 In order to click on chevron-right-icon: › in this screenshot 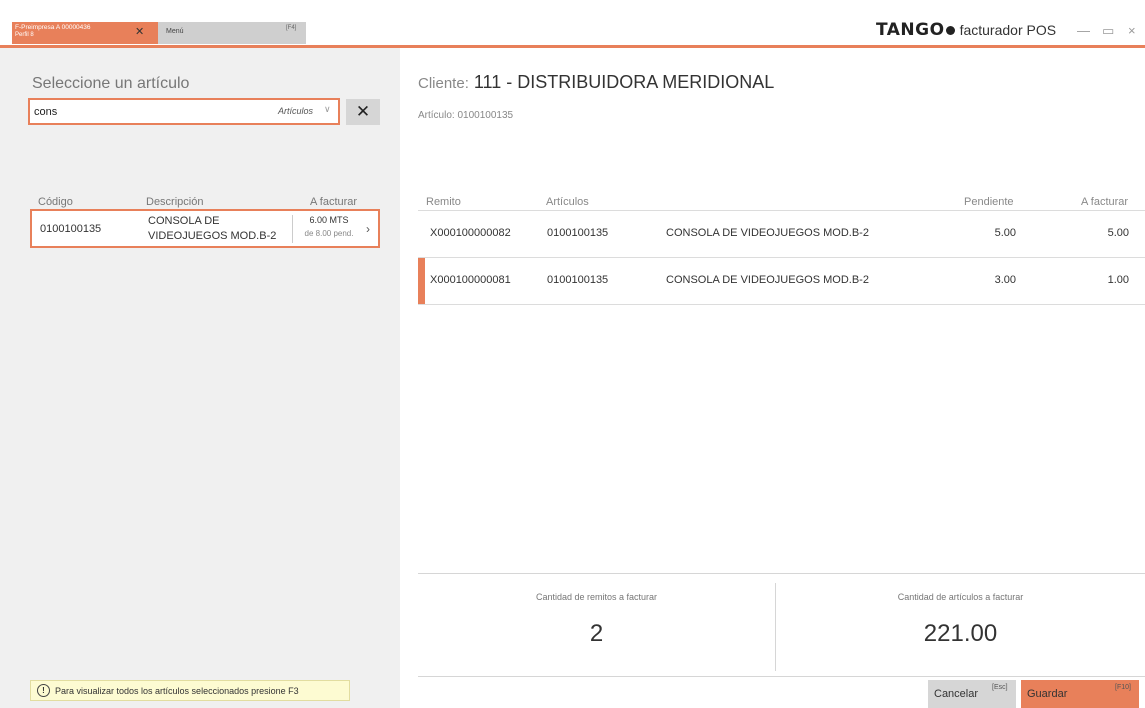, I will do `click(368, 229)`.